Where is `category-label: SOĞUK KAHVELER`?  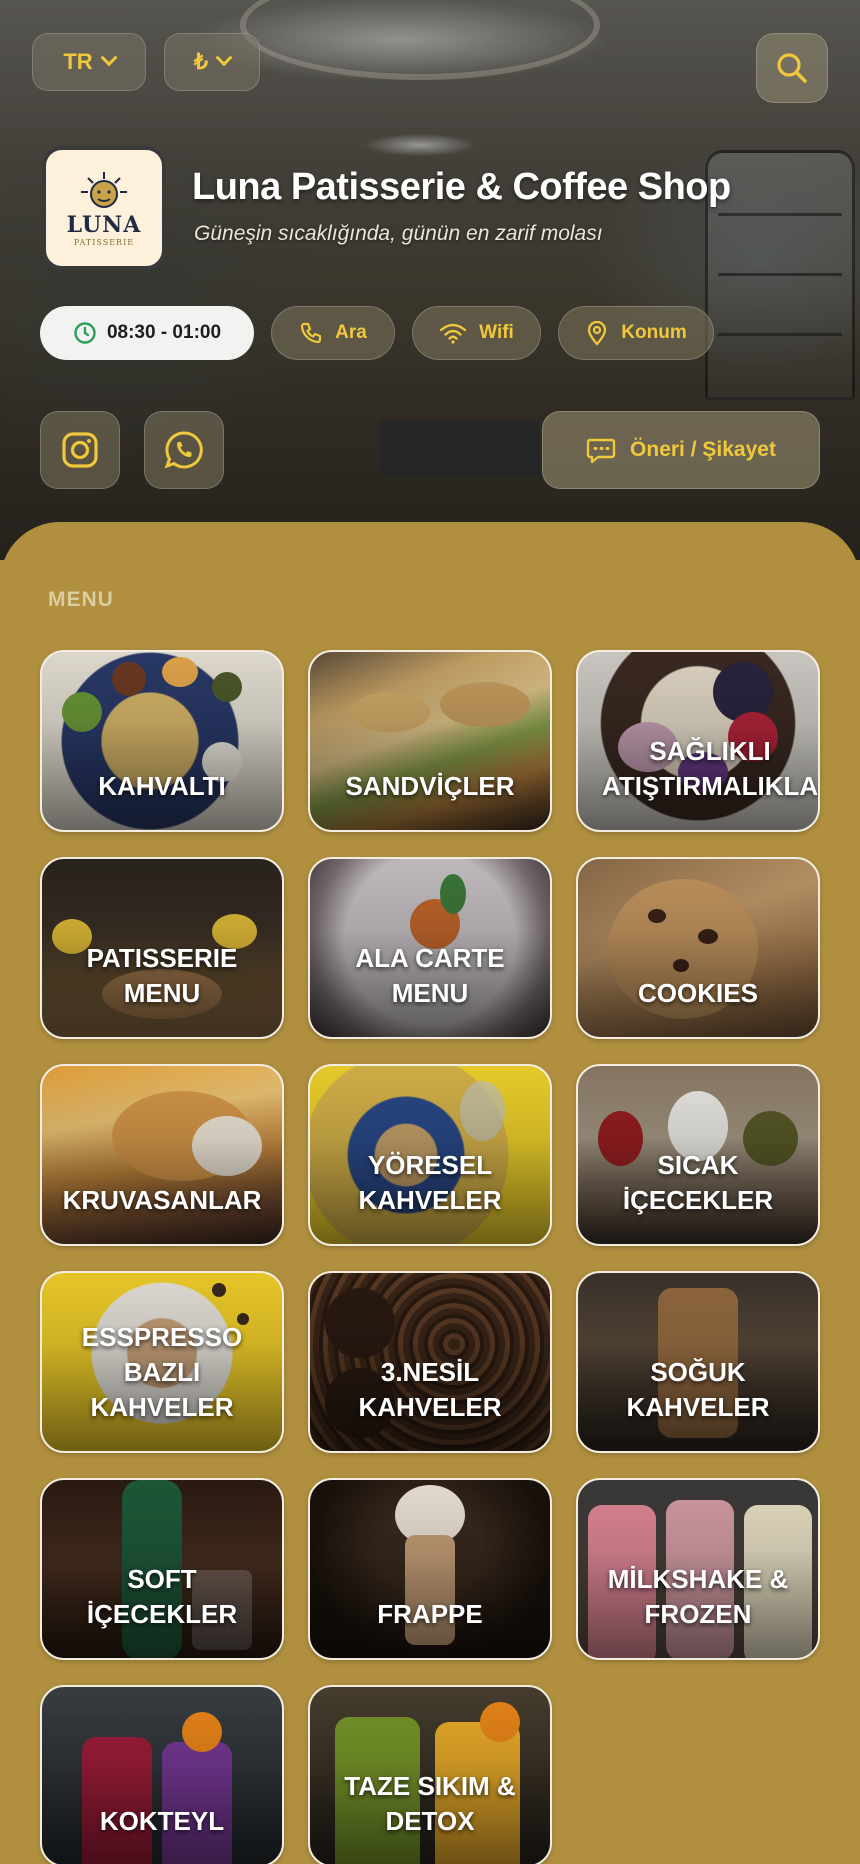
category-label: SOĞUK KAHVELER is located at coordinates (698, 1389).